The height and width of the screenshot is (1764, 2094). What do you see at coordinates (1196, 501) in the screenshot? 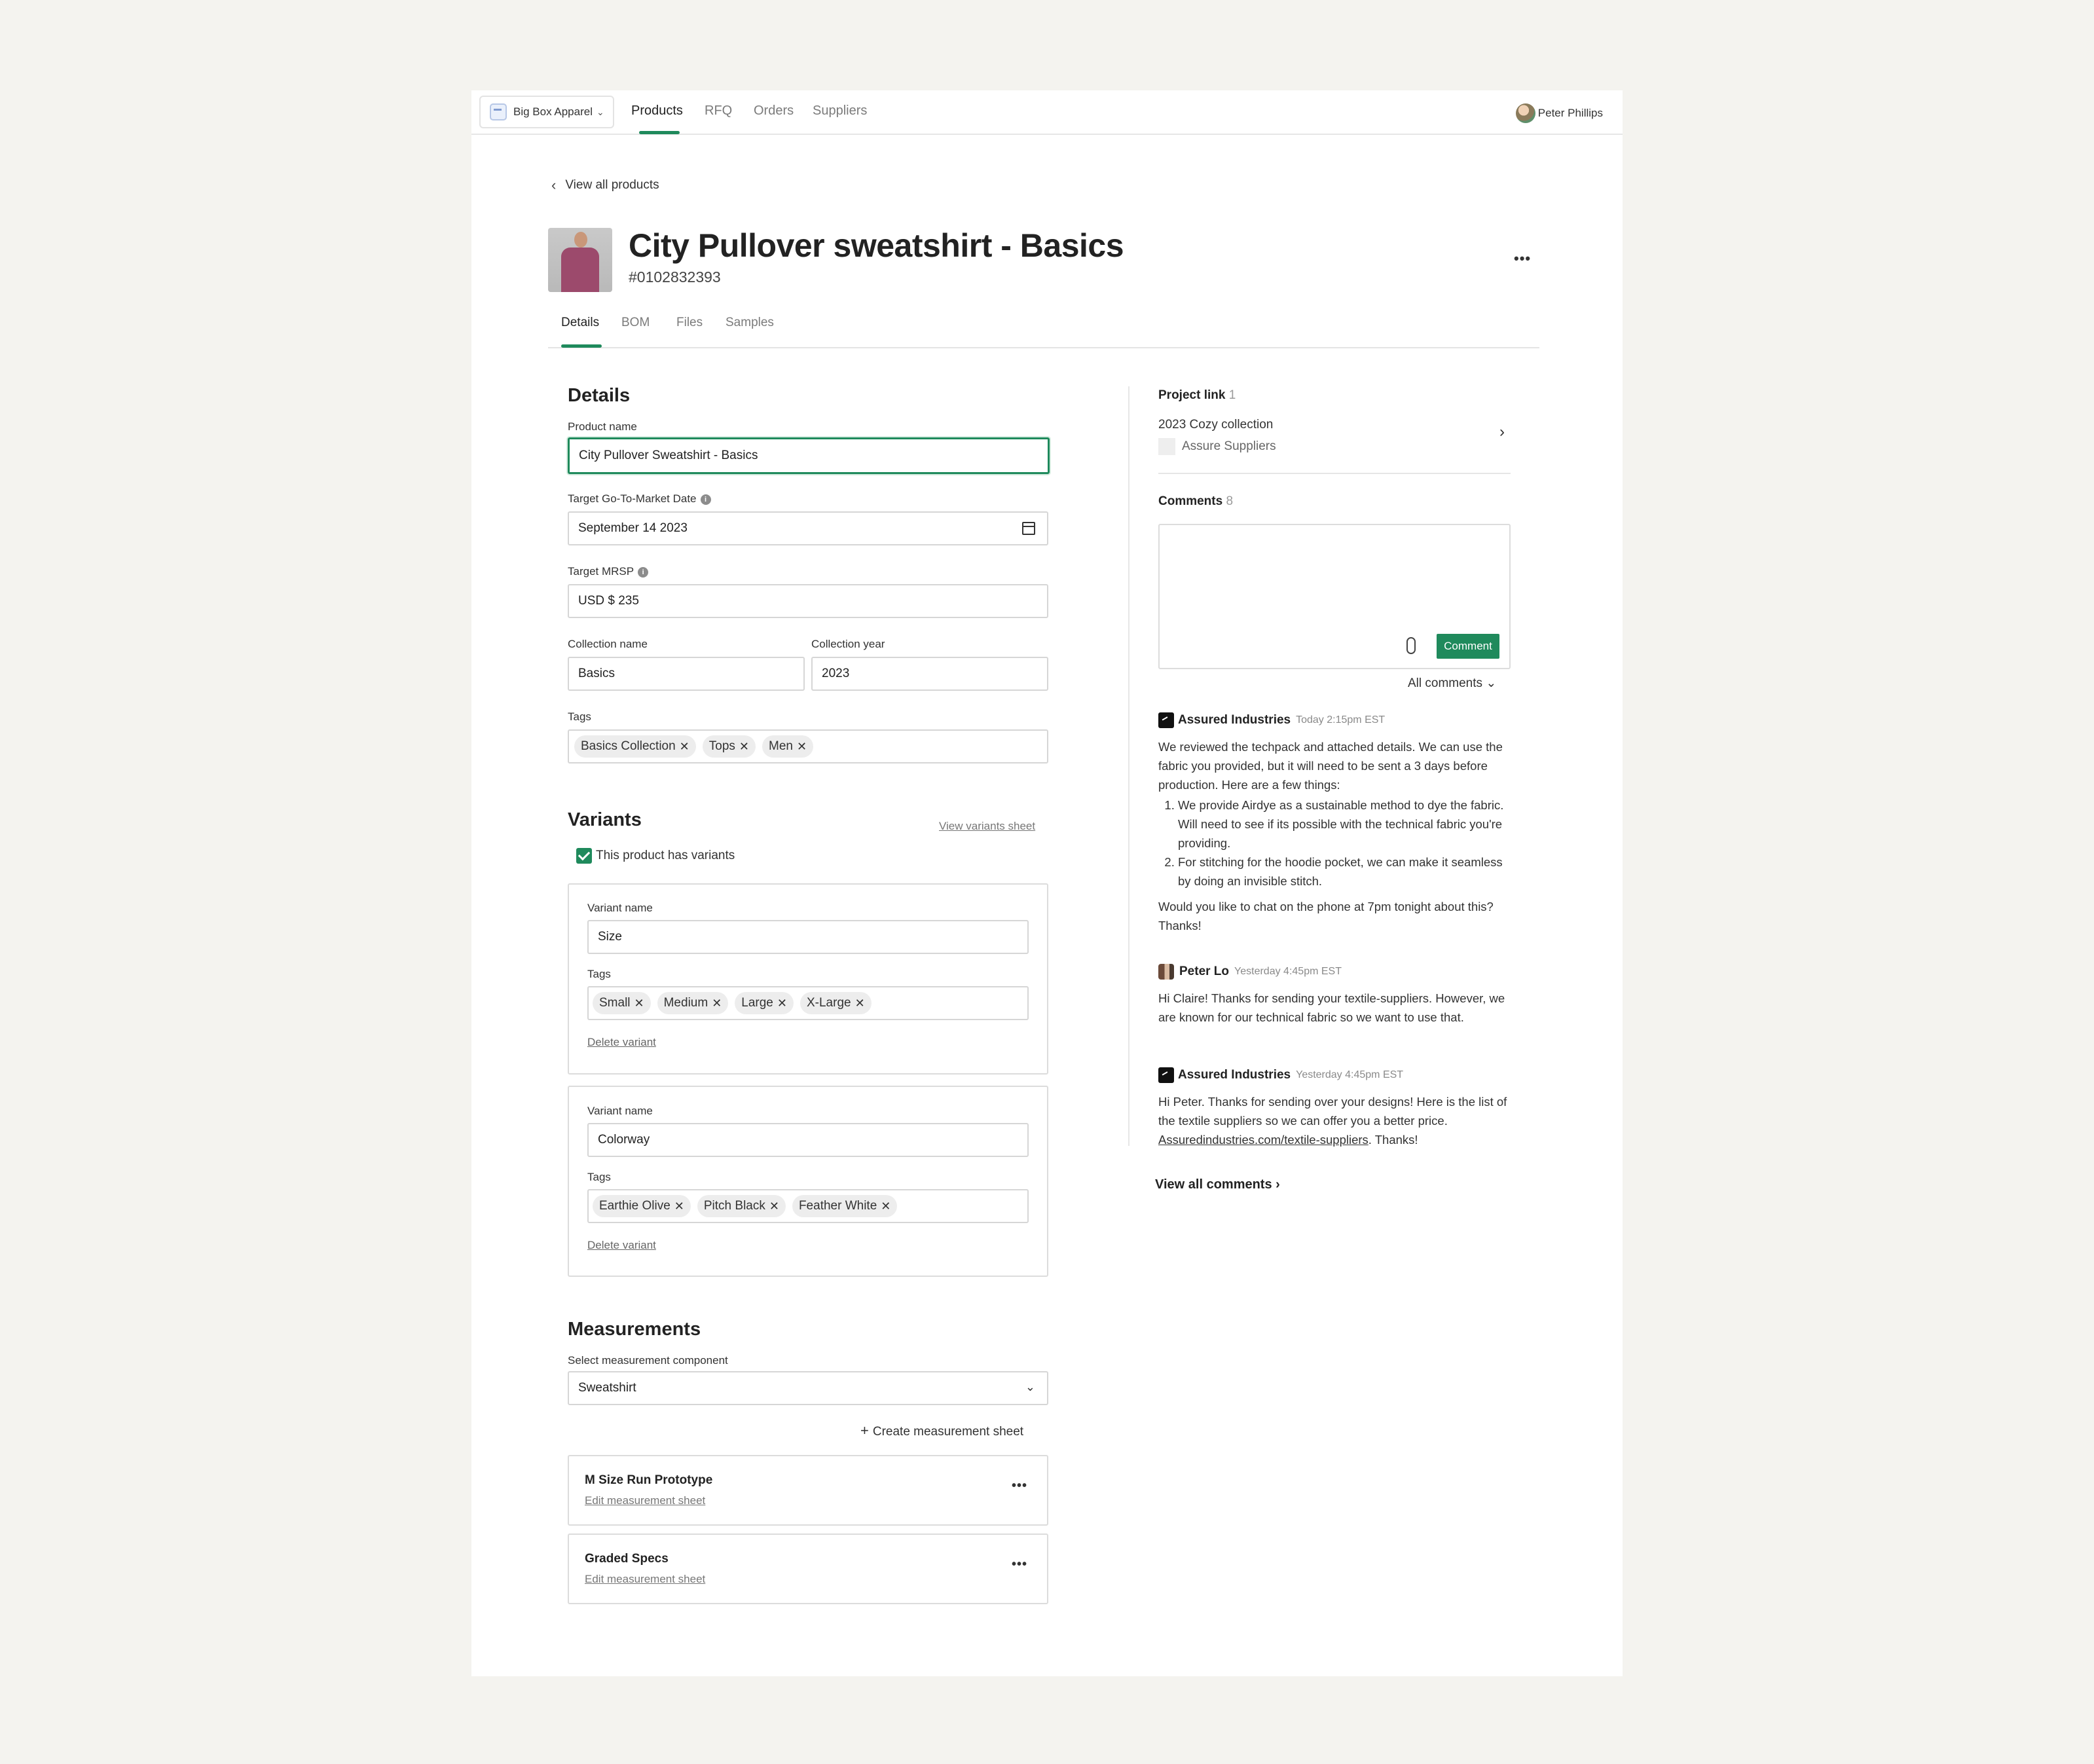
I see `comments-heading: Comments 8` at bounding box center [1196, 501].